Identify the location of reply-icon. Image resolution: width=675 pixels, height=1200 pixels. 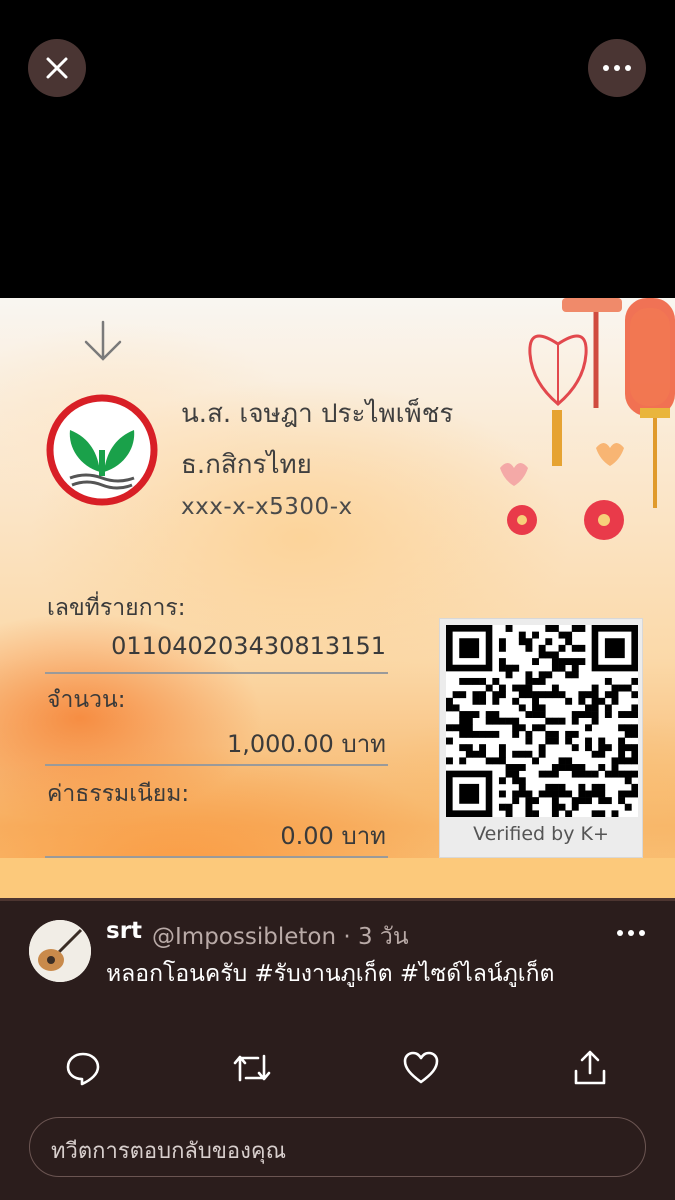
(83, 1069).